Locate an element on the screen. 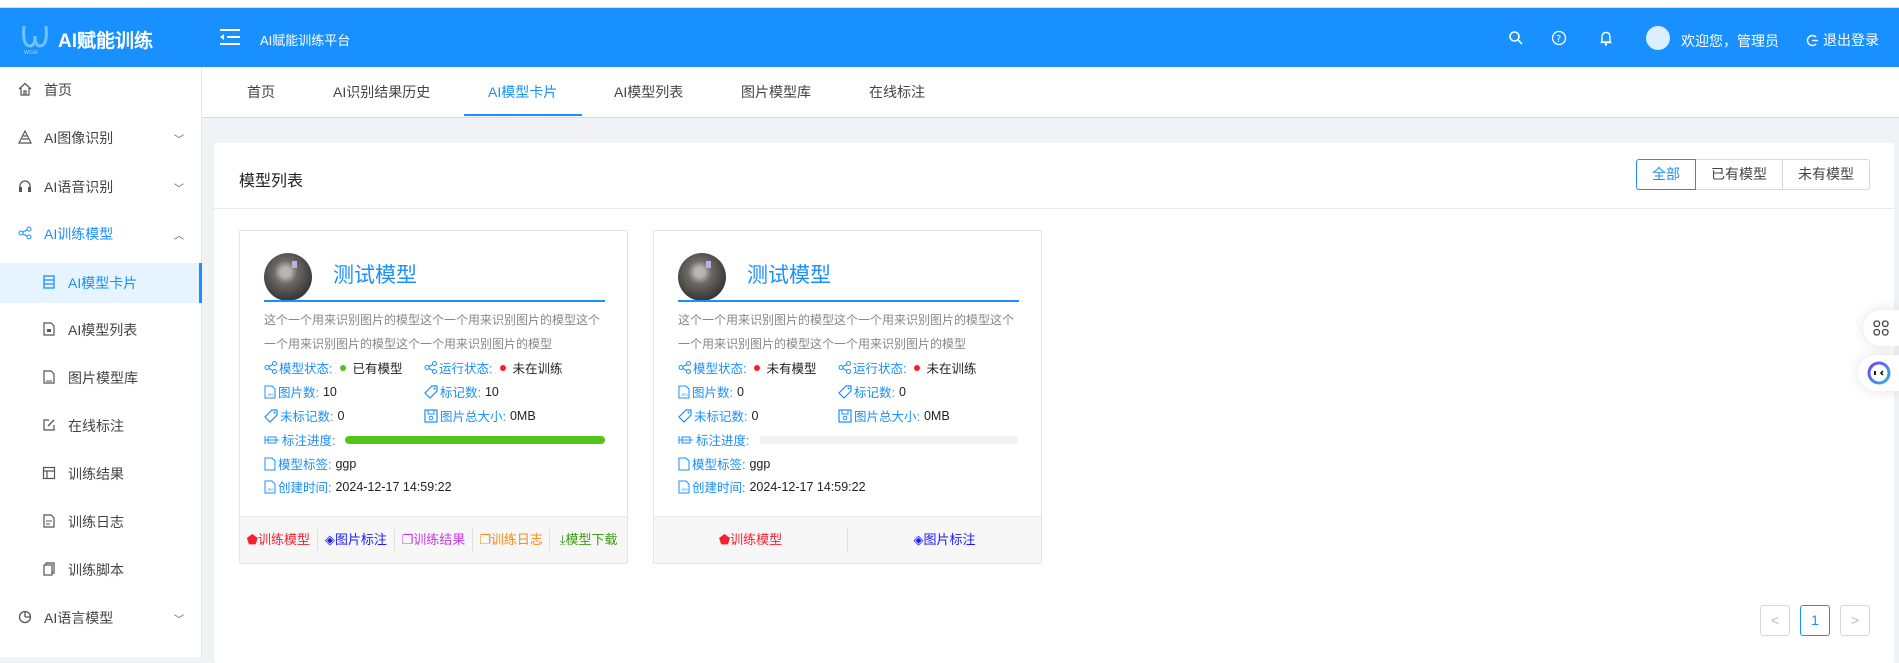  logout-button: 退出登录 is located at coordinates (1842, 40).